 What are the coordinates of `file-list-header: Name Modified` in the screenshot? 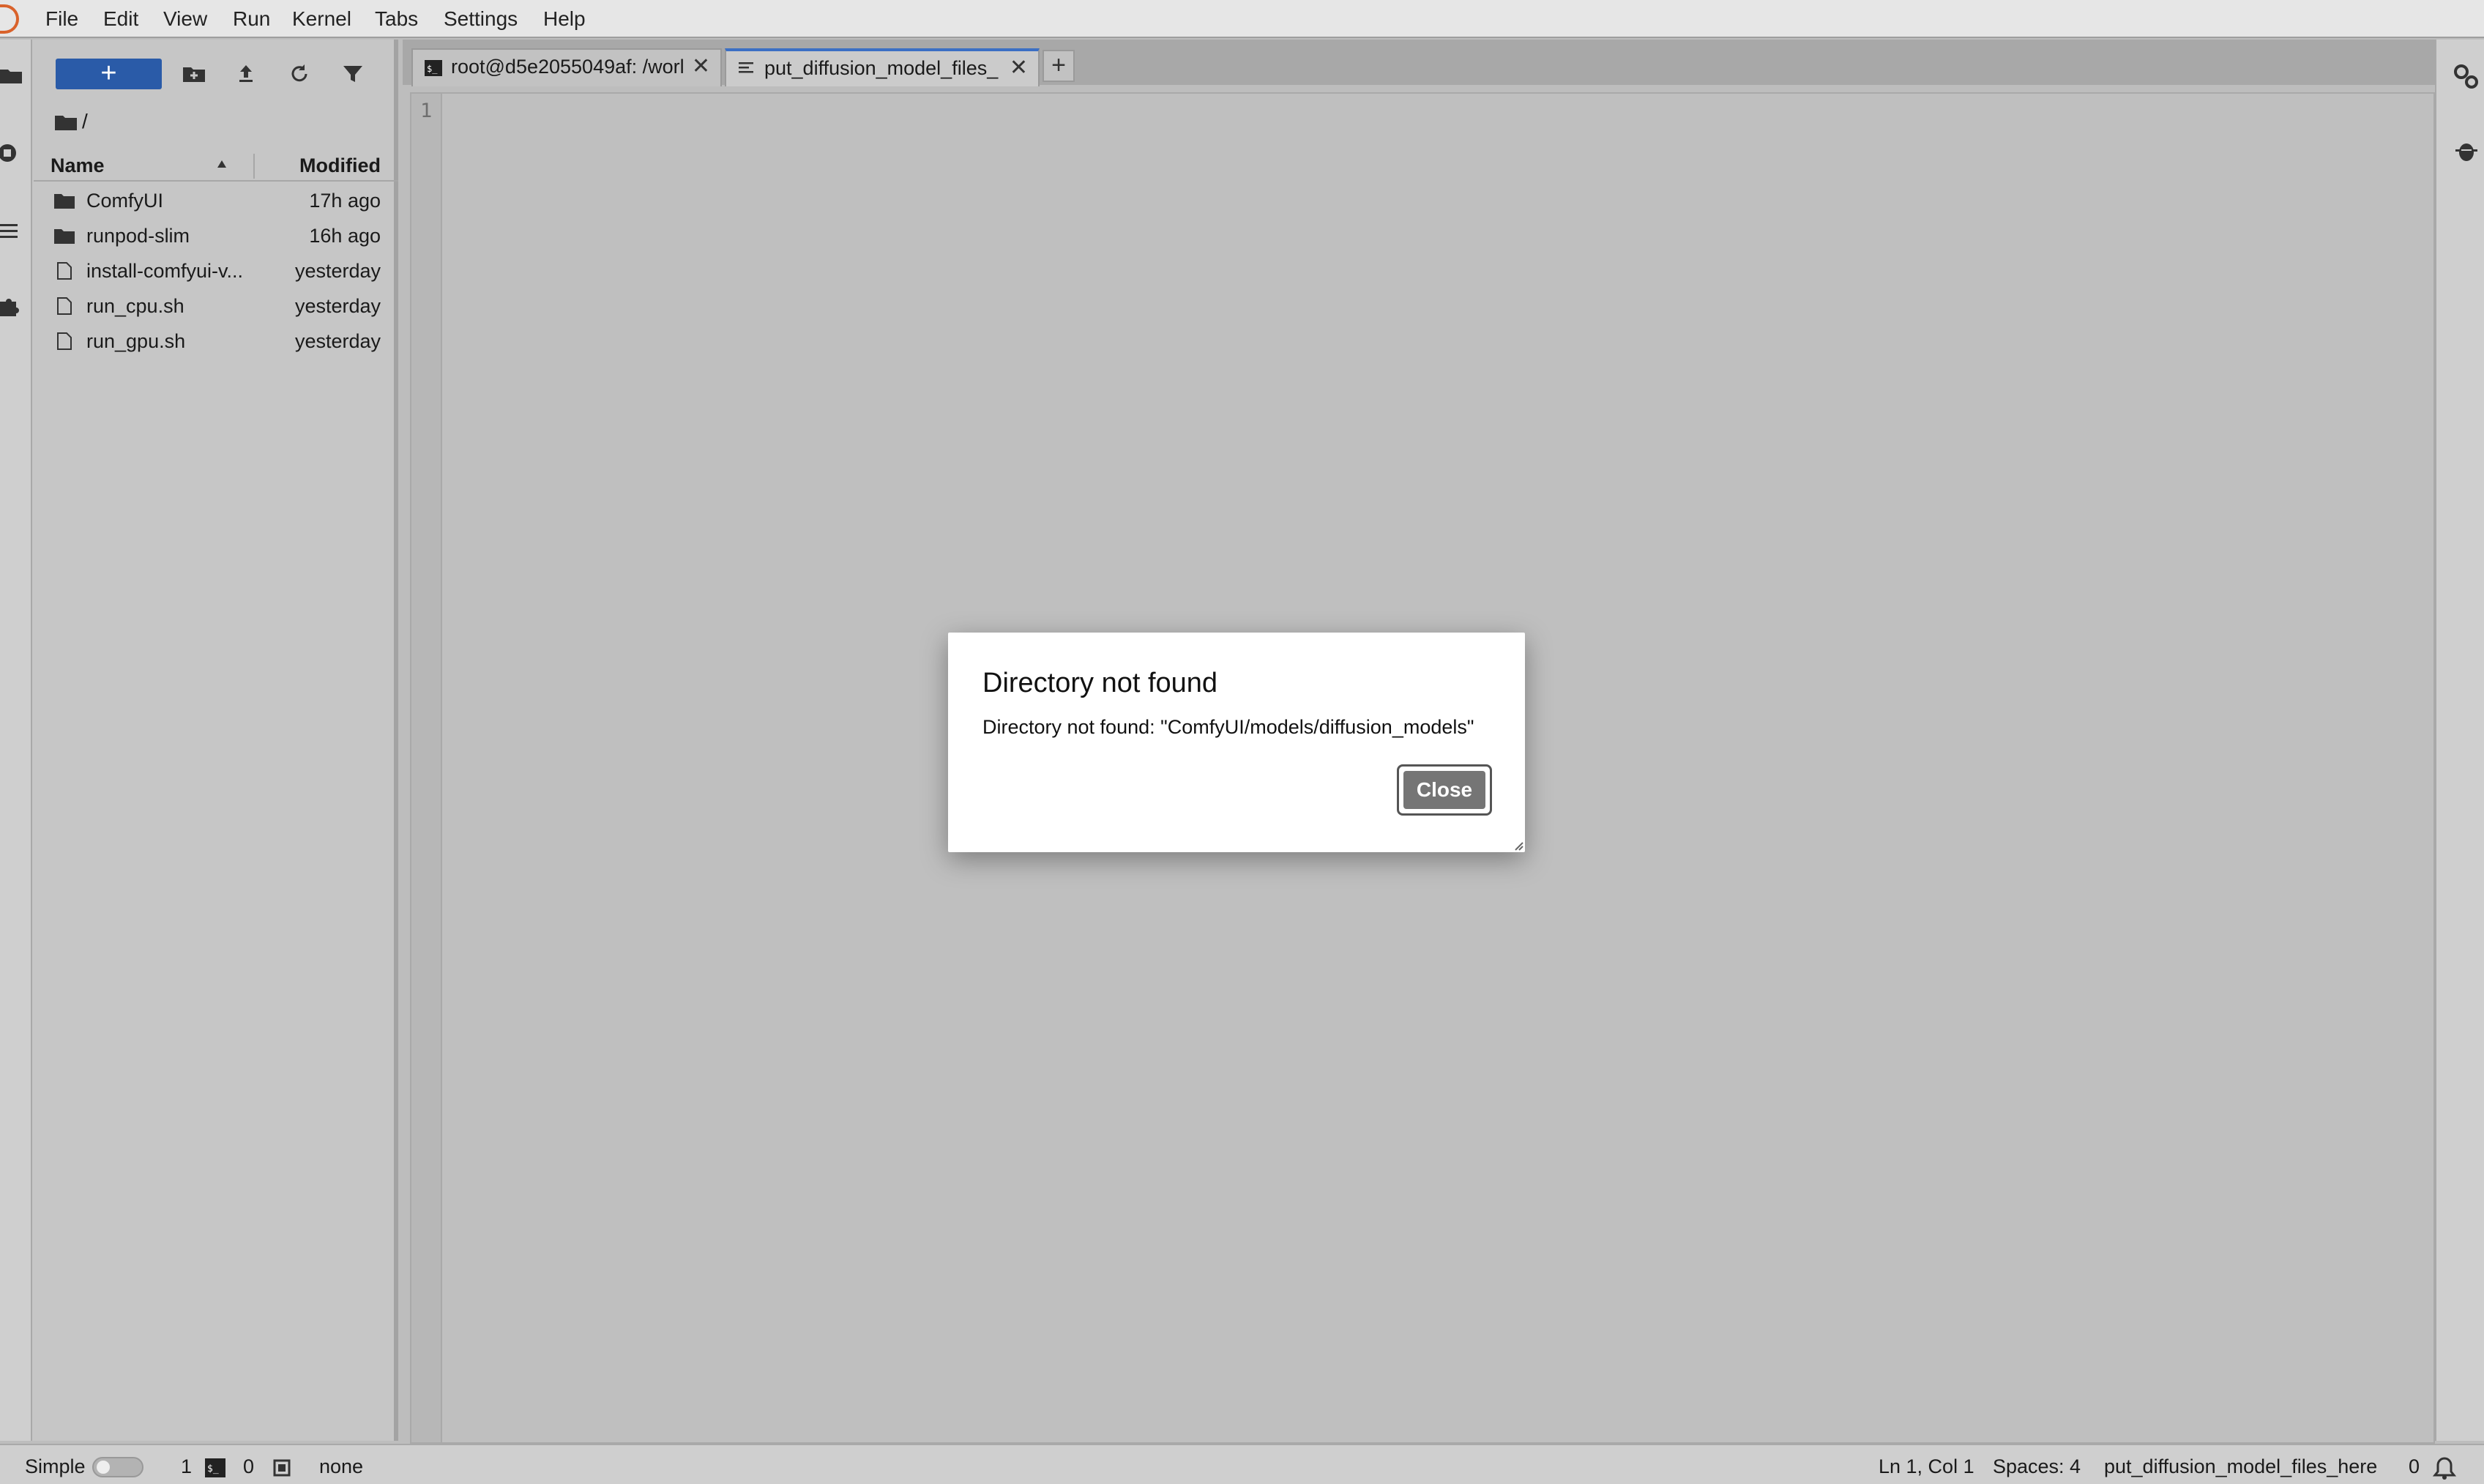 It's located at (216, 165).